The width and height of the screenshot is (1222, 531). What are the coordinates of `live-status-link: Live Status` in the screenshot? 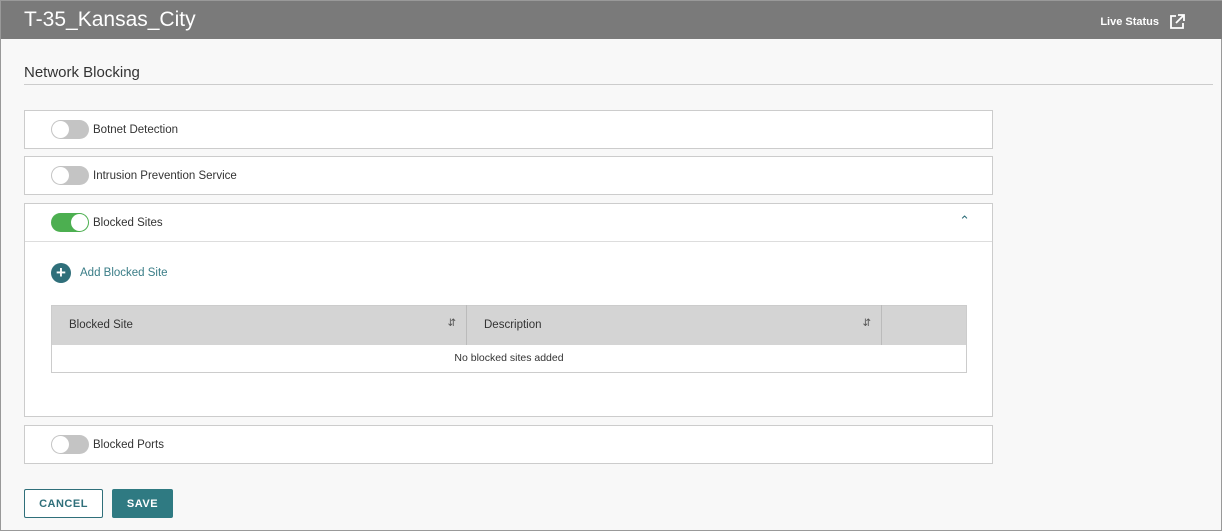 It's located at (1142, 22).